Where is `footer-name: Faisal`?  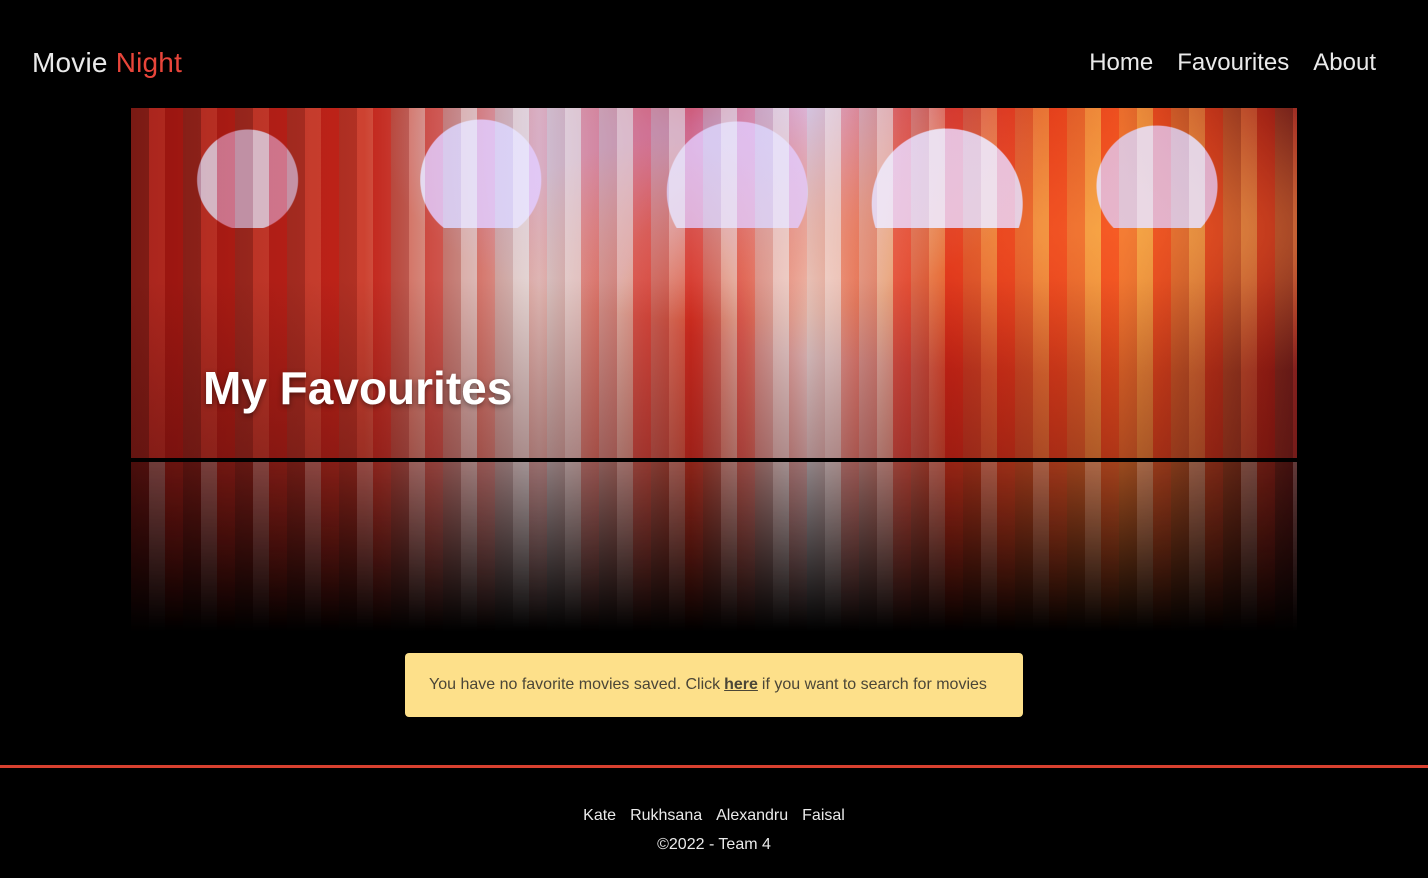 footer-name: Faisal is located at coordinates (823, 815).